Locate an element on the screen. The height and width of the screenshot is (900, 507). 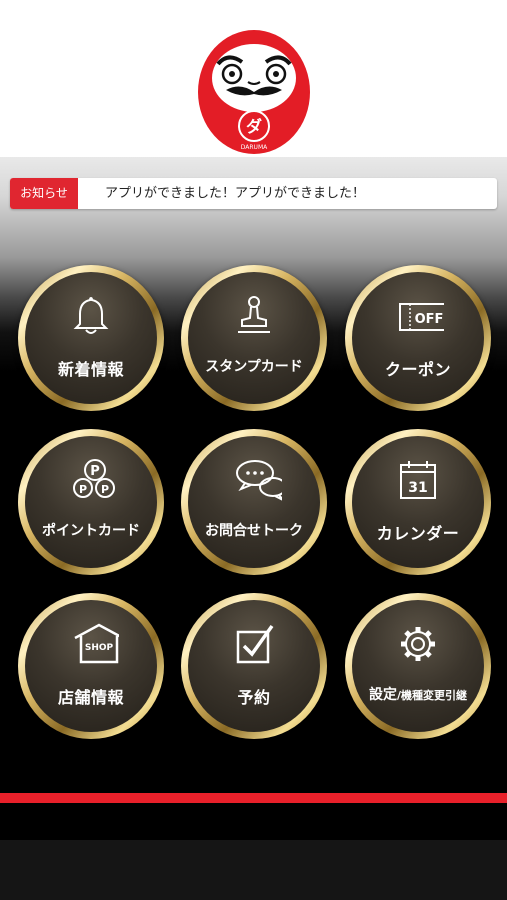
daruma-logo: ダ DARUMA is located at coordinates (254, 92).